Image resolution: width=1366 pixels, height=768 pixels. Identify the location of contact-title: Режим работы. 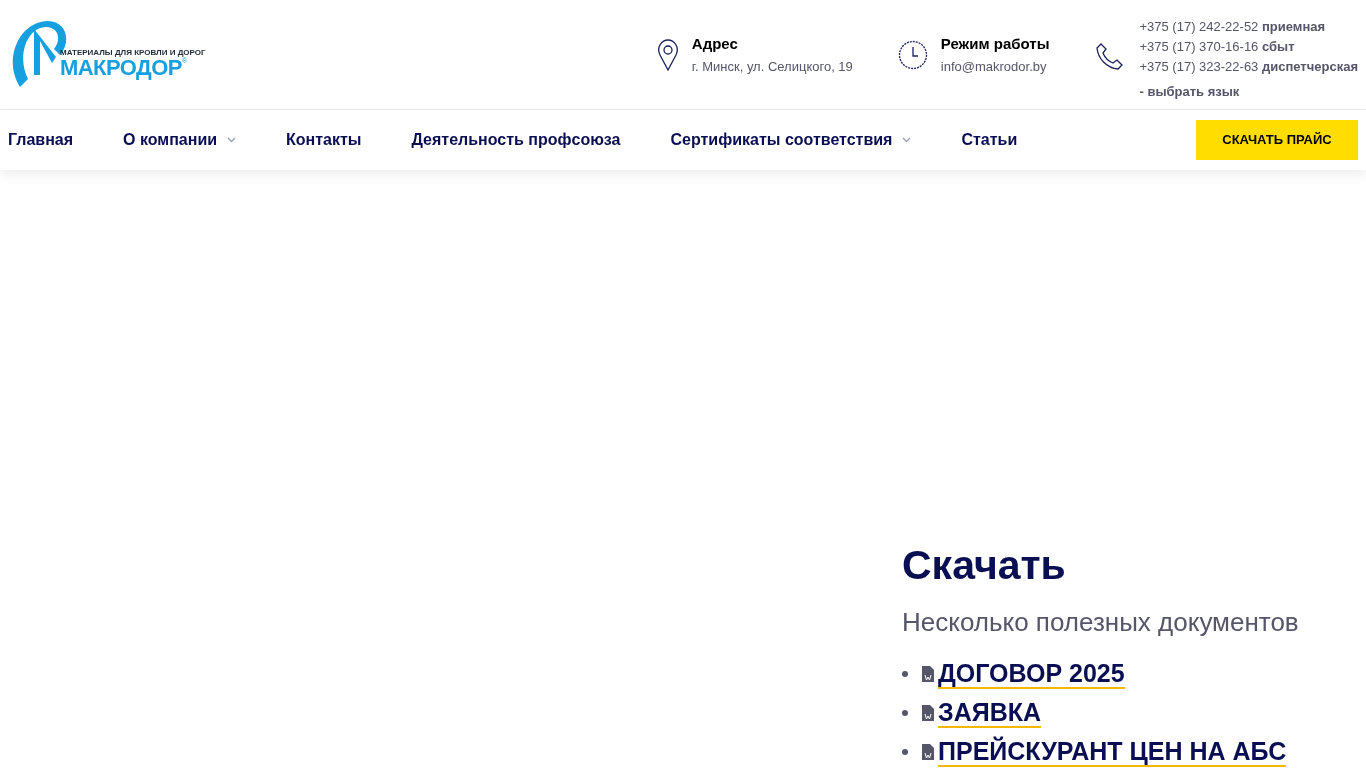
(995, 43).